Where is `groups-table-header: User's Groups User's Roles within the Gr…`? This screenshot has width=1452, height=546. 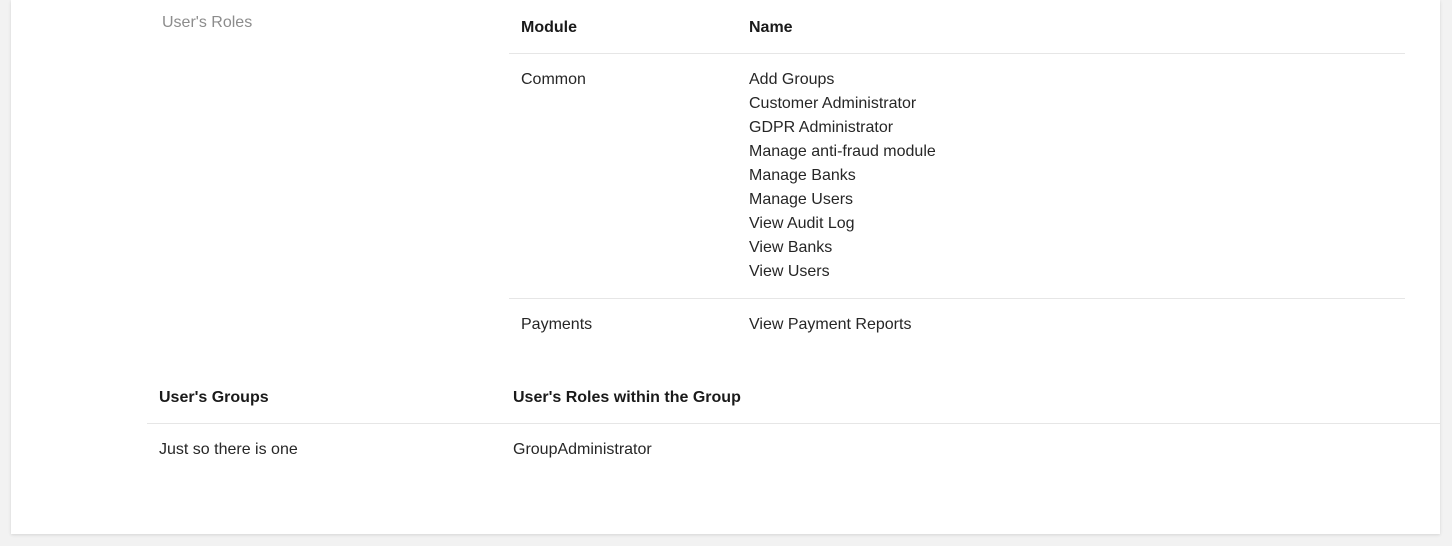 groups-table-header: User's Groups User's Roles within the Gr… is located at coordinates (793, 396).